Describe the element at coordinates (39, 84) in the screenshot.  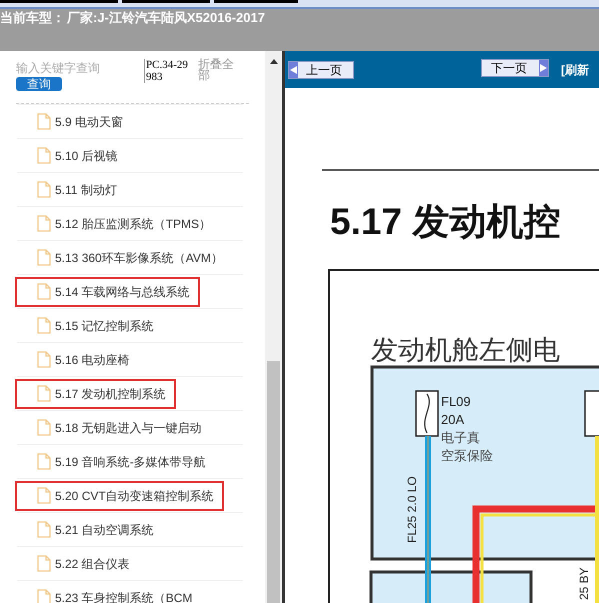
I see `search-button: 查询` at that location.